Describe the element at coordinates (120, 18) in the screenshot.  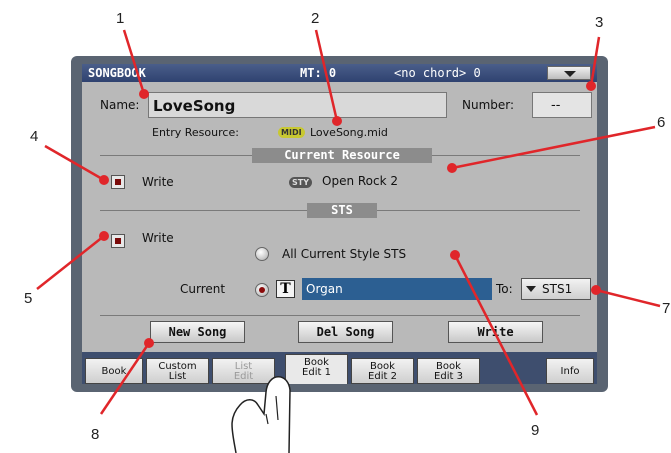
I see `callout-number-1: 1` at that location.